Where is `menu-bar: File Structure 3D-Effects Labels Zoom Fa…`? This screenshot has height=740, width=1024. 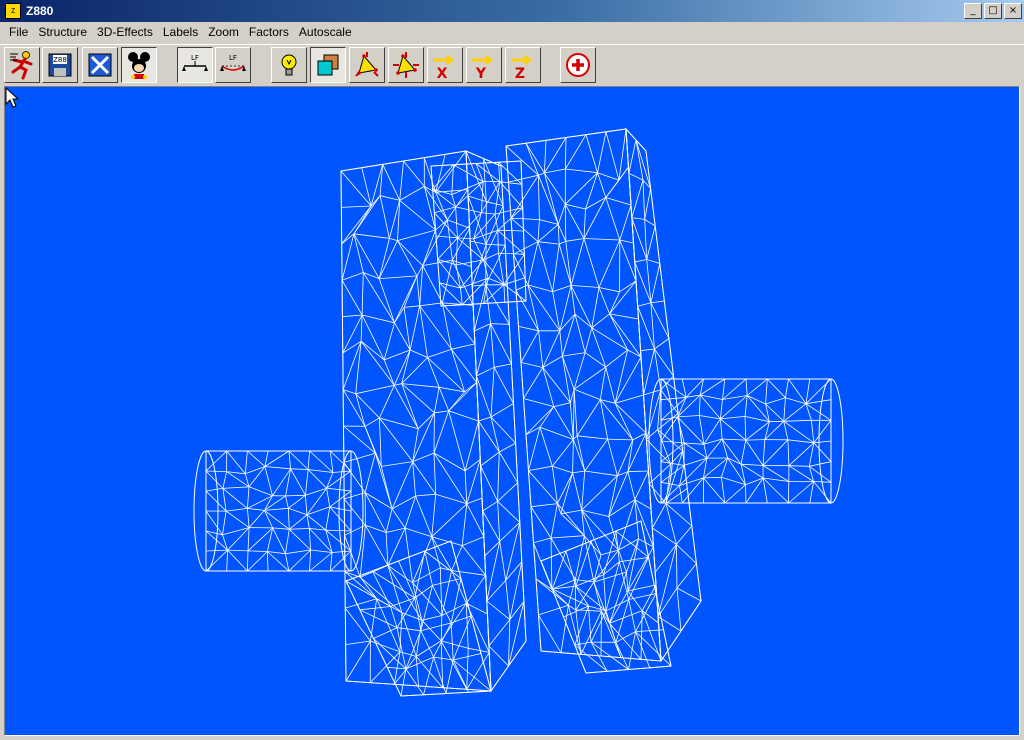
menu-bar: File Structure 3D-Effects Labels Zoom Fa… is located at coordinates (512, 32).